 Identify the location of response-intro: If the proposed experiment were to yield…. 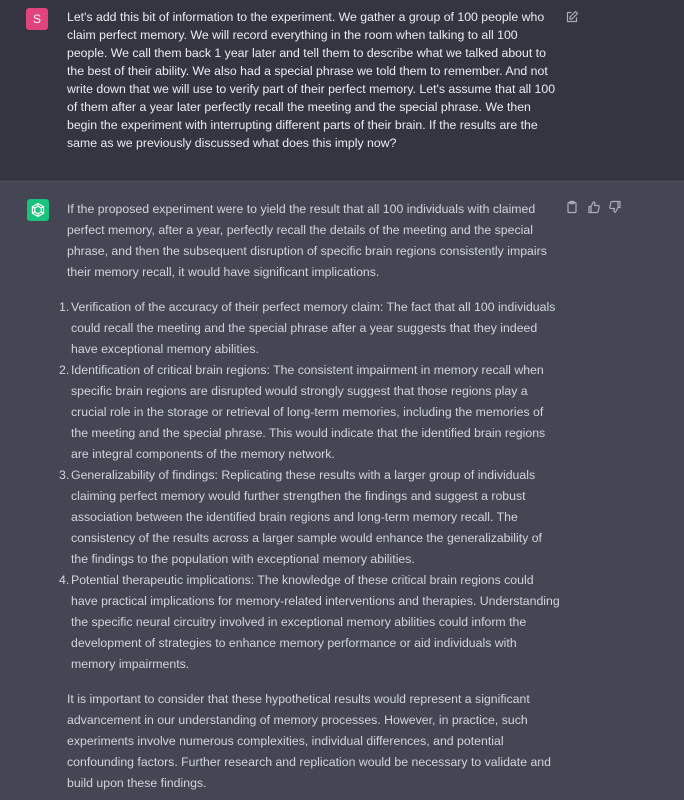
(307, 240).